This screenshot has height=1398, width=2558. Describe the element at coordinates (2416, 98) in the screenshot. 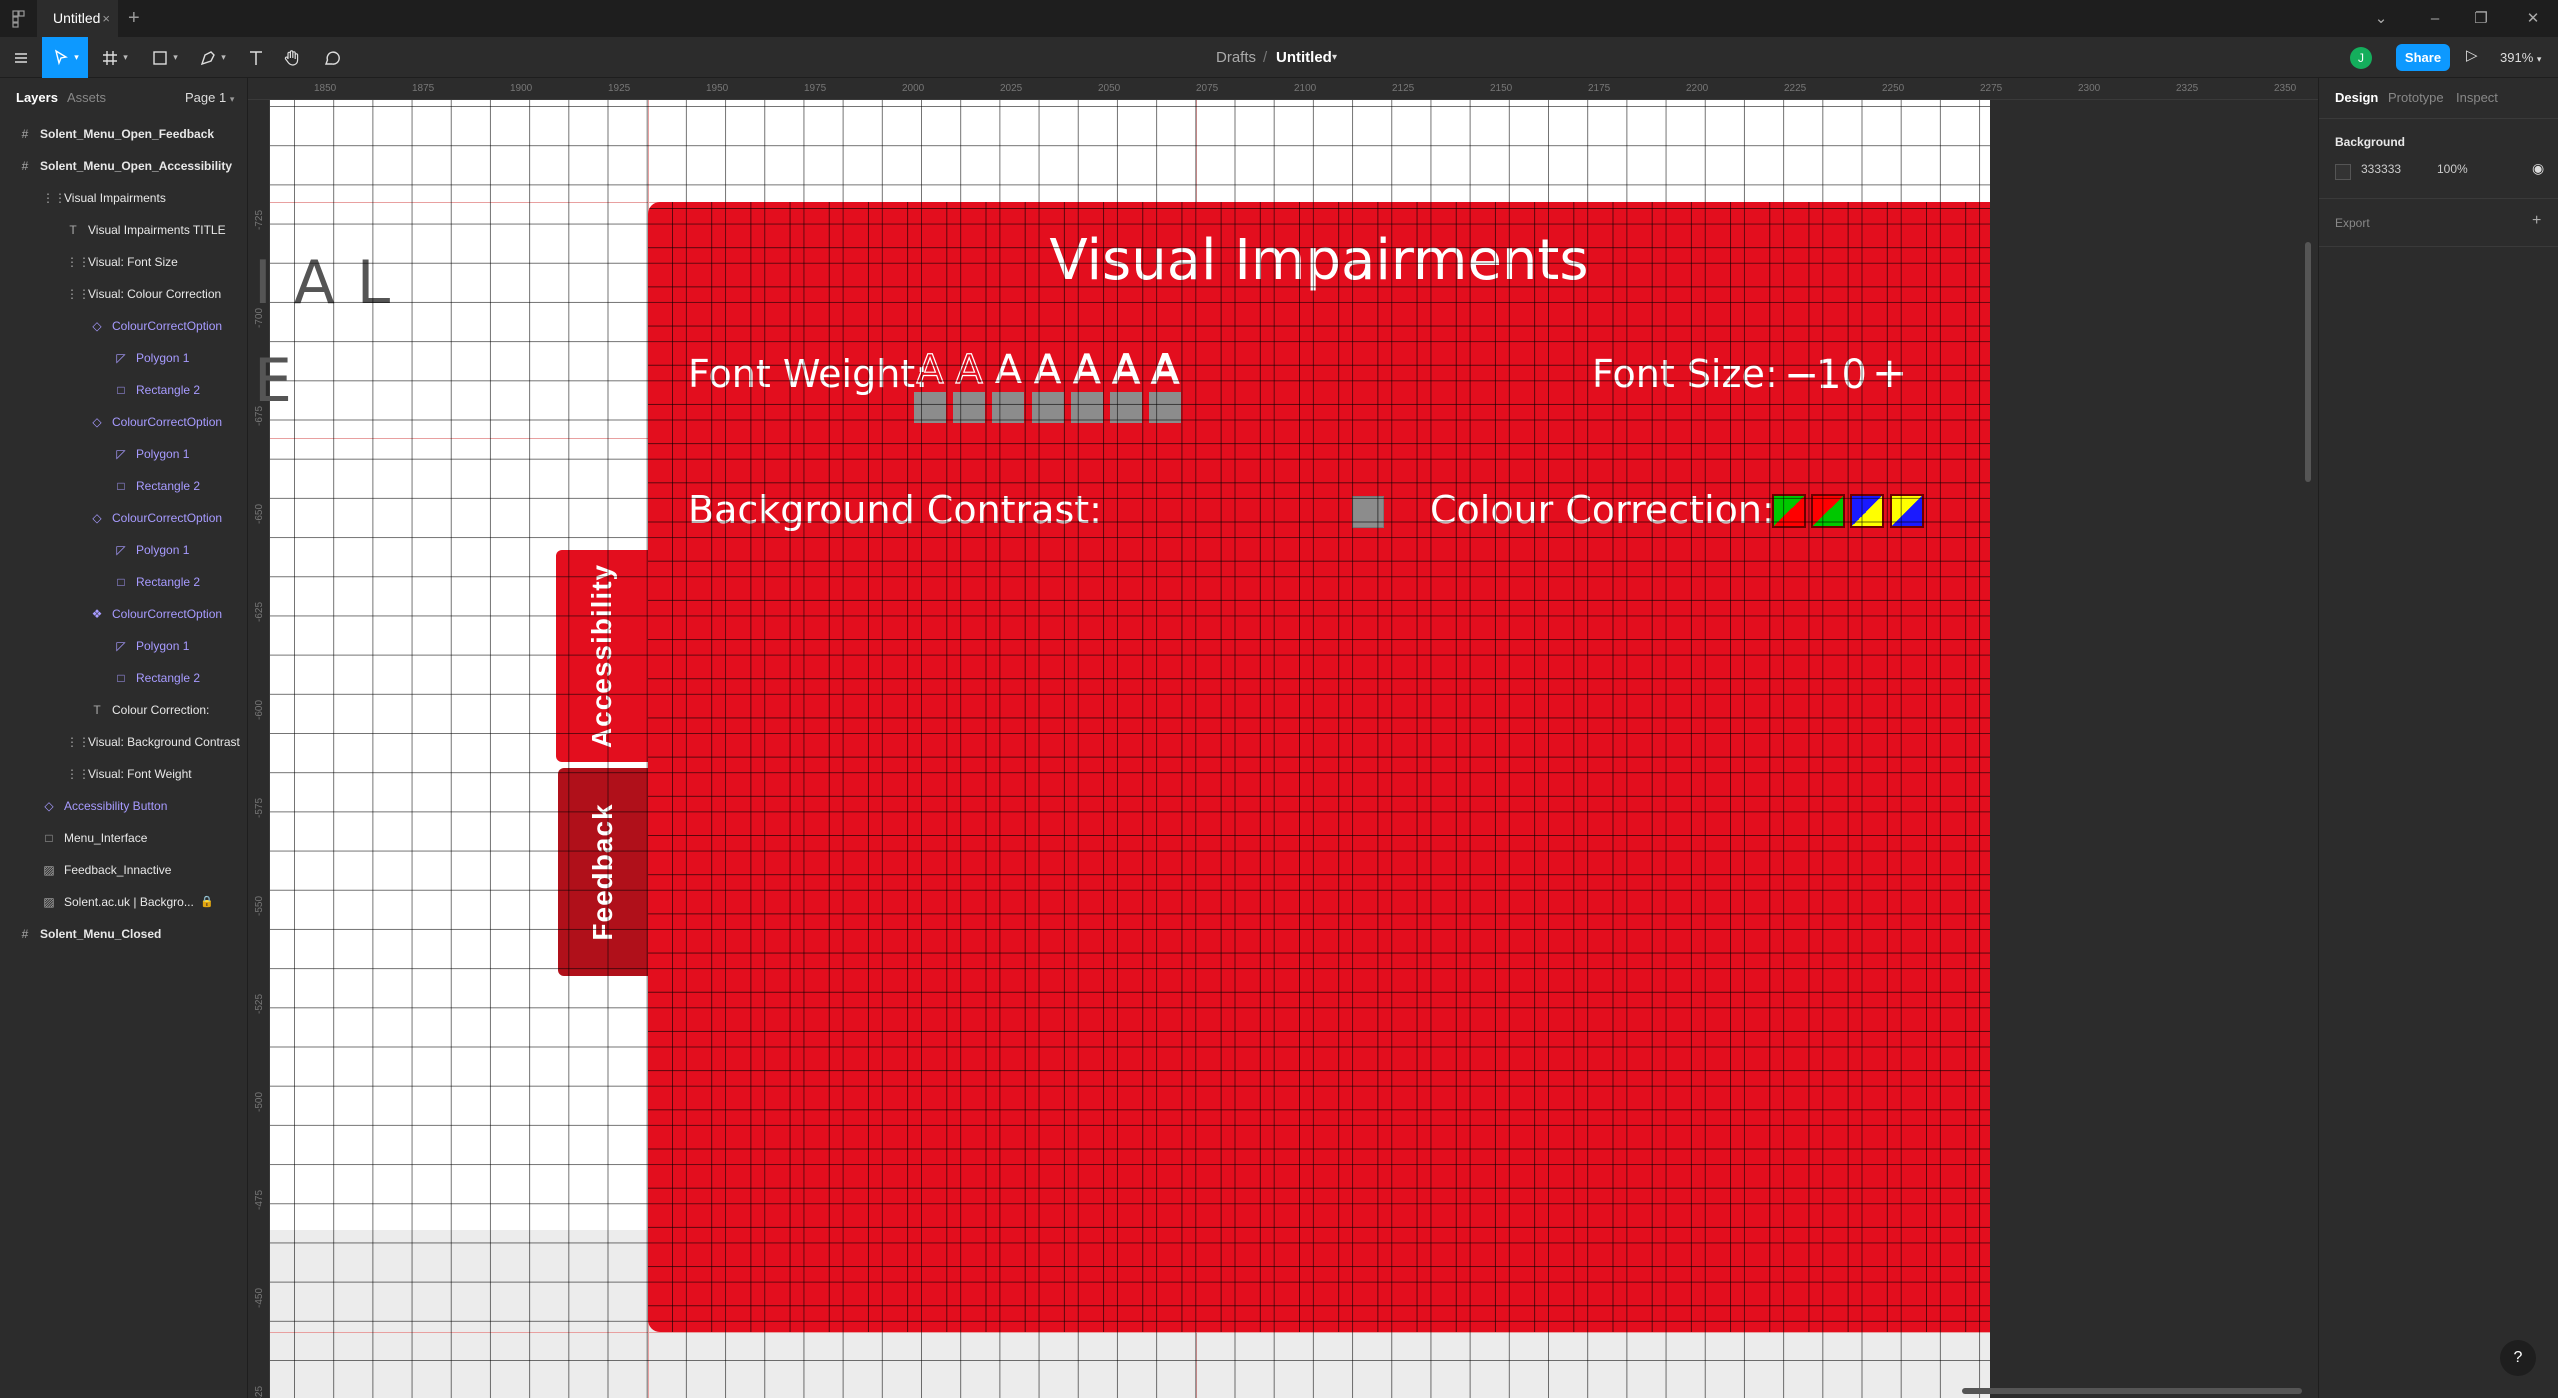

I see `tab-prototype: Prototype` at that location.